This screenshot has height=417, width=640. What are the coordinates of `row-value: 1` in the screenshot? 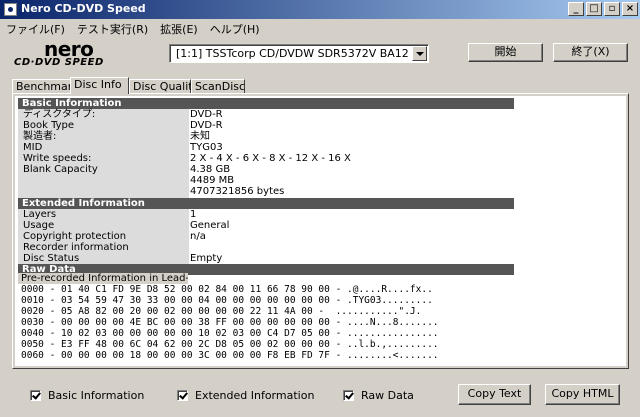 It's located at (193, 214).